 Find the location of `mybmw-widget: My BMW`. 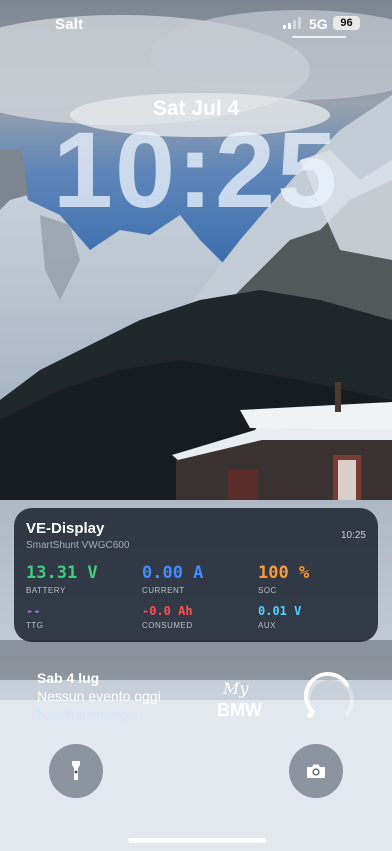

mybmw-widget: My BMW is located at coordinates (243, 699).